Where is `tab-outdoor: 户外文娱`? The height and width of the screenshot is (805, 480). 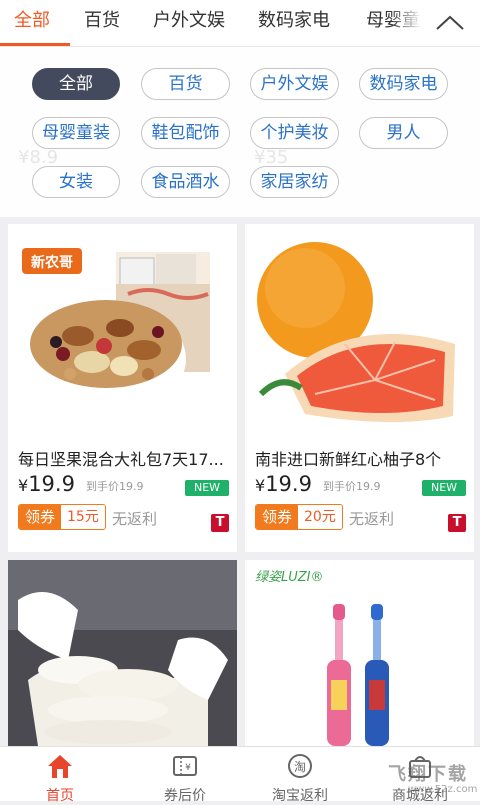
tab-outdoor: 户外文娱 is located at coordinates (189, 23).